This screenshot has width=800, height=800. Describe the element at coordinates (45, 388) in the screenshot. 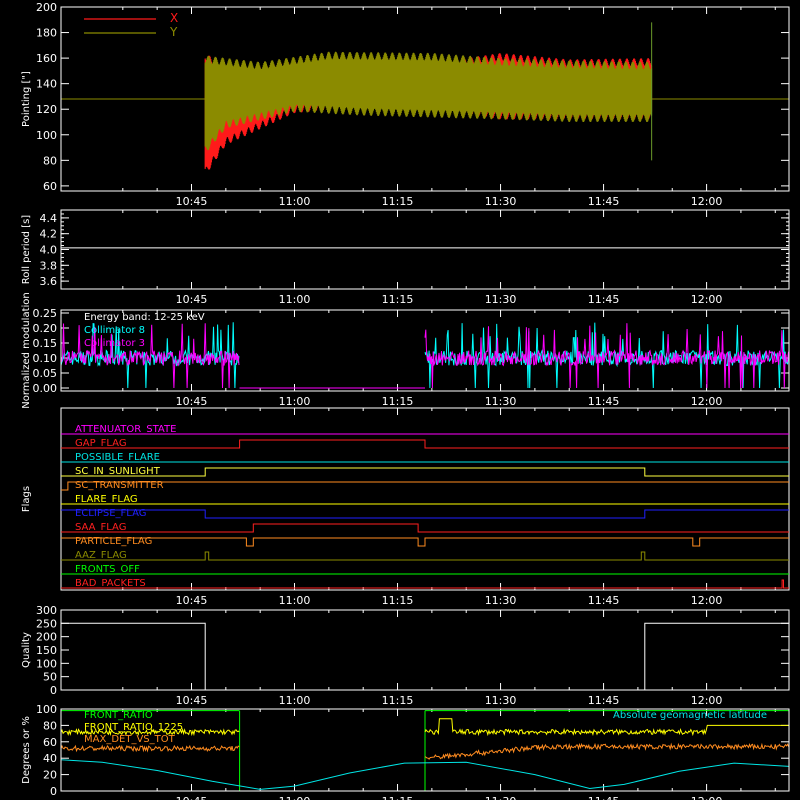

I see `y-tick-label: 0.00` at that location.